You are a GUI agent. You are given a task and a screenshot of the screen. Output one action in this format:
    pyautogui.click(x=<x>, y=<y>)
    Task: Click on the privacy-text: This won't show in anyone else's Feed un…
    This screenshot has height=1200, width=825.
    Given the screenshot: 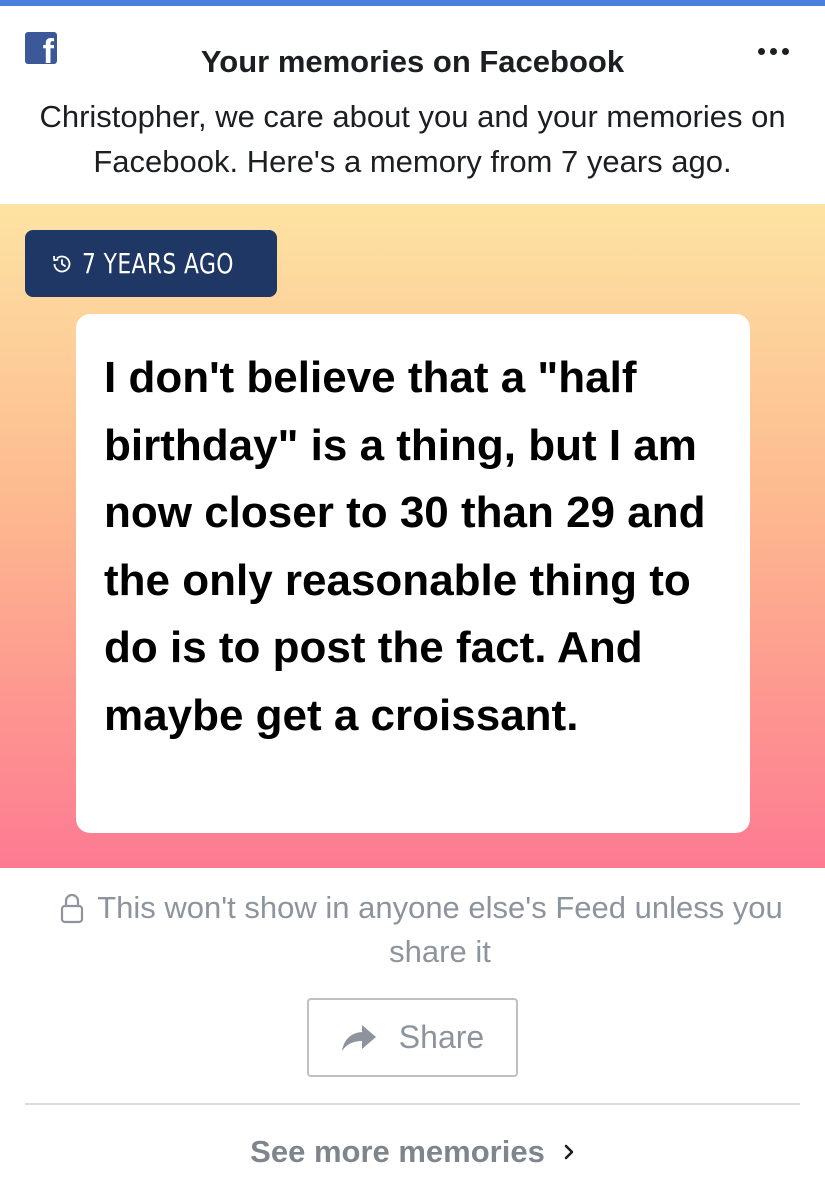 What is the action you would take?
    pyautogui.click(x=440, y=929)
    